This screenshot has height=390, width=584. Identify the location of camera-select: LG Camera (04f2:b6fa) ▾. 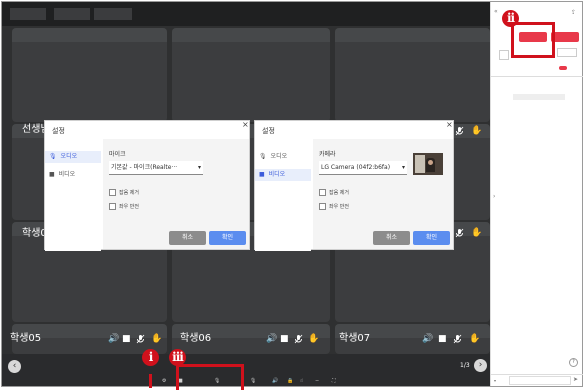
(363, 168).